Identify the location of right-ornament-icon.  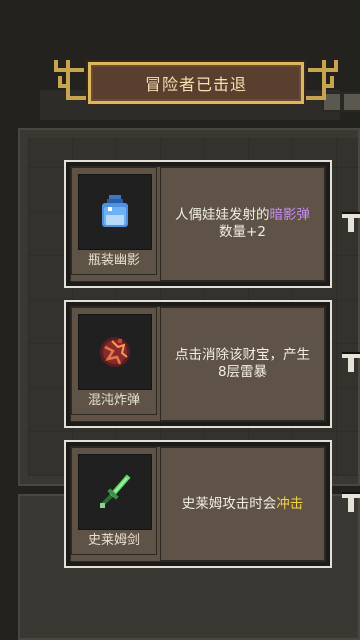
(322, 80).